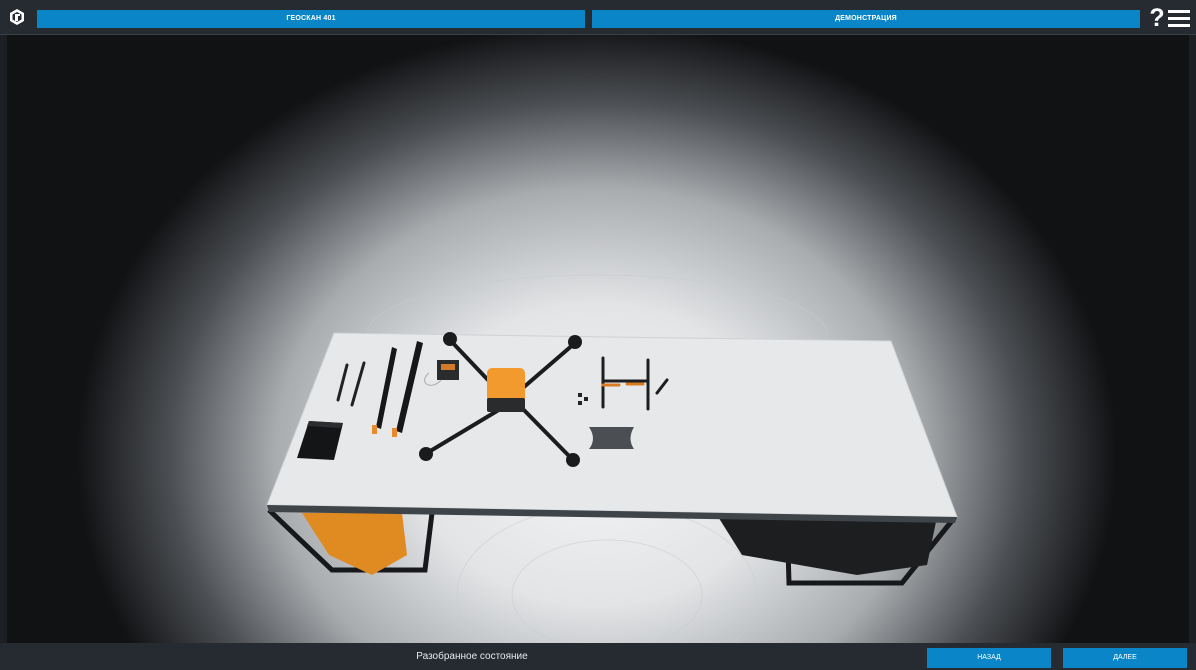 The width and height of the screenshot is (1196, 670). Describe the element at coordinates (311, 19) in the screenshot. I see `model-tab: ГЕОСКАН 401` at that location.